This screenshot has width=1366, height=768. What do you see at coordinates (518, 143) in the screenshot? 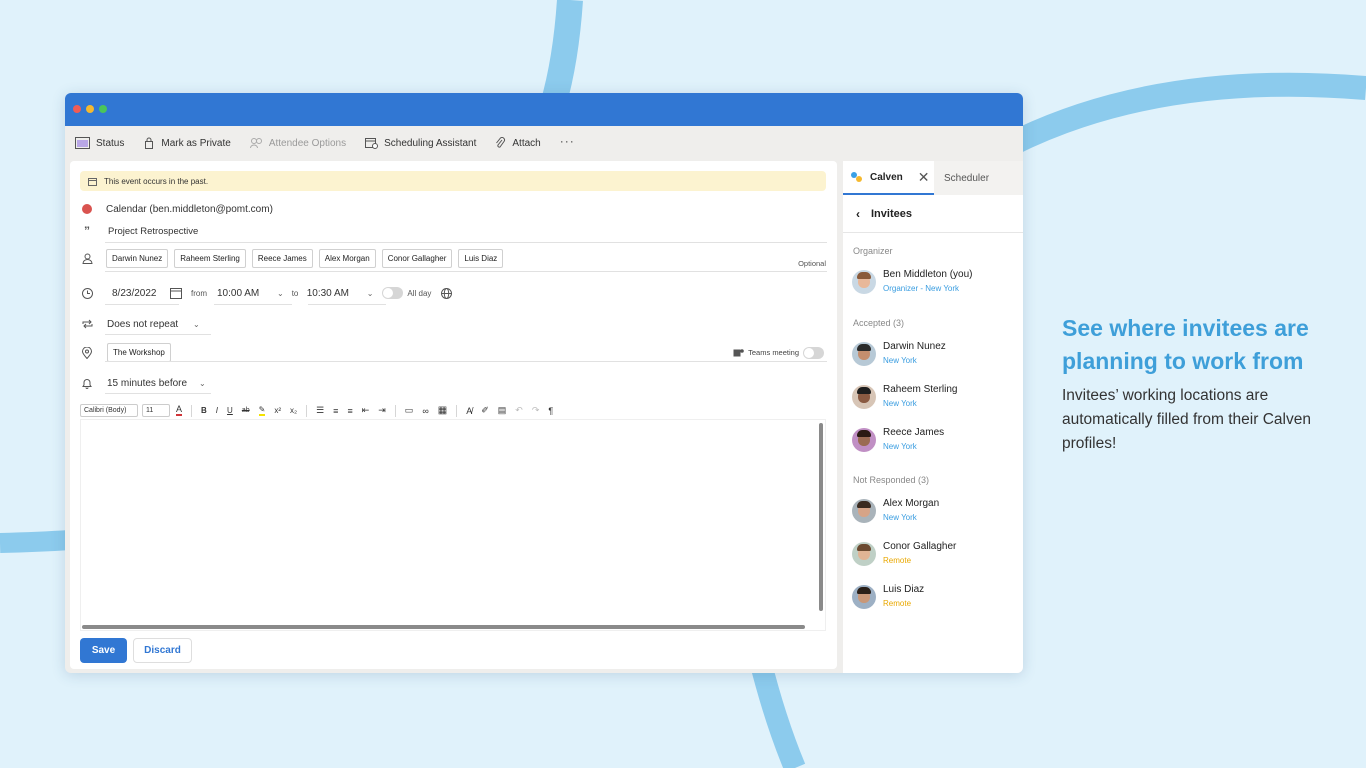
I see `attach-button: Attach` at bounding box center [518, 143].